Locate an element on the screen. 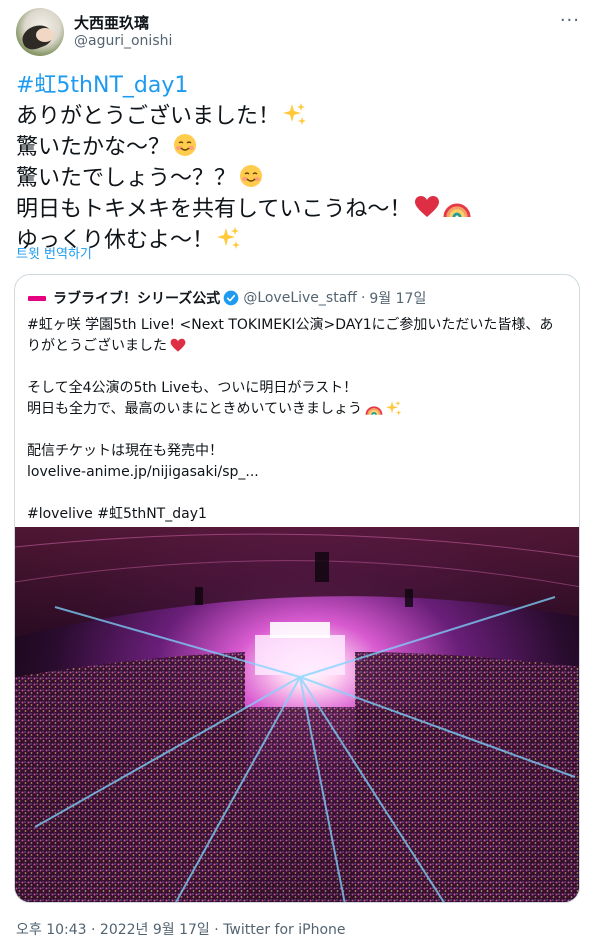 This screenshot has height=952, width=594. tweet-line-text: 驚いたかな～？ is located at coordinates (93, 147).